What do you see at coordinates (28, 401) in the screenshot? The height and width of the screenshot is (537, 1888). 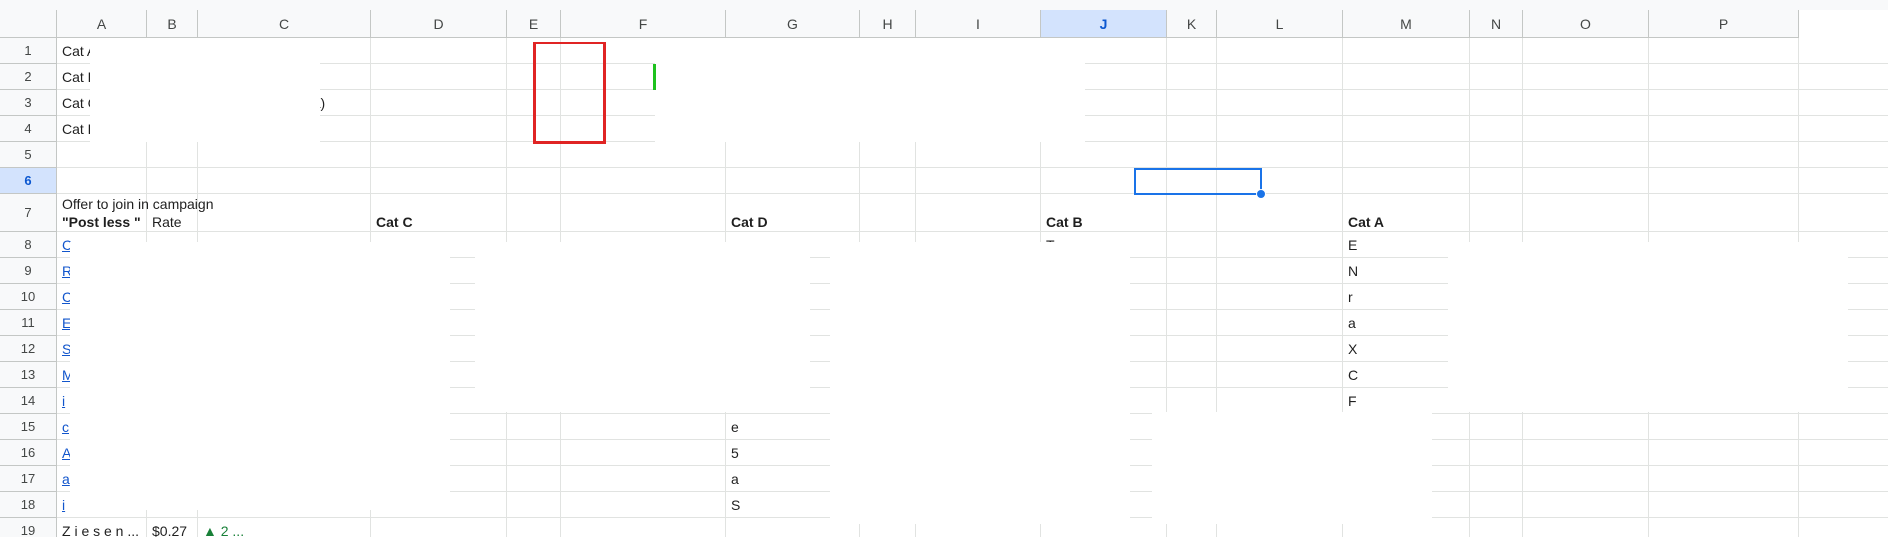 I see `row-header-14: 14` at bounding box center [28, 401].